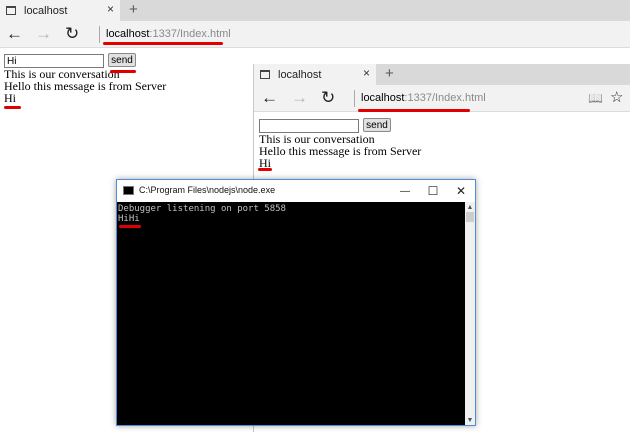  Describe the element at coordinates (405, 191) in the screenshot. I see `minimize-icon: —` at that location.